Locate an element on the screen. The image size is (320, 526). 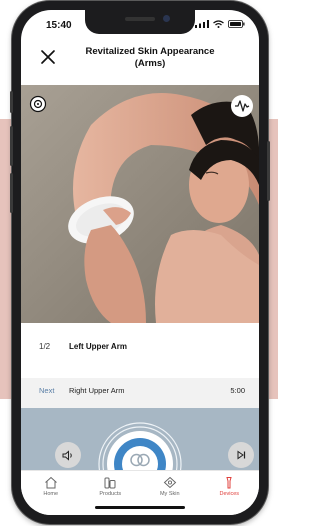
step-count: 1/2 is located at coordinates (45, 346).